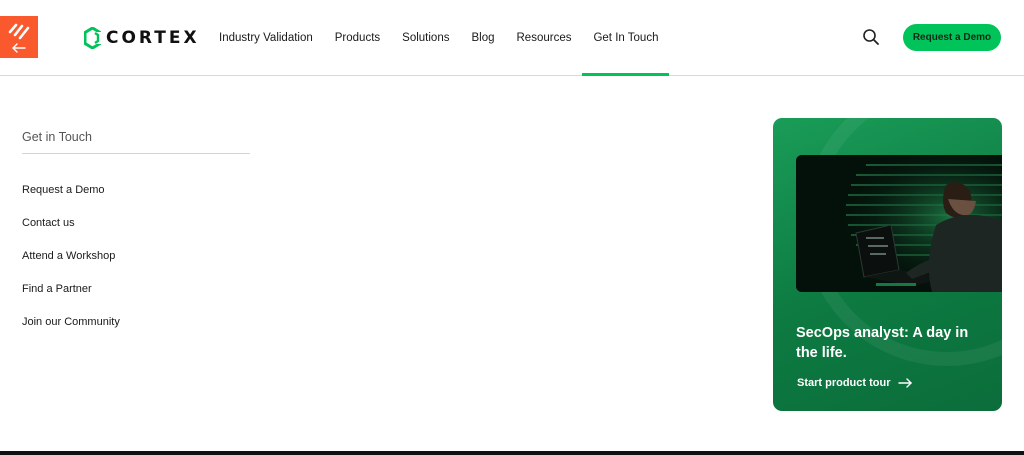 The height and width of the screenshot is (455, 1024). Describe the element at coordinates (19, 31) in the screenshot. I see `paloalto-logo-icon` at that location.